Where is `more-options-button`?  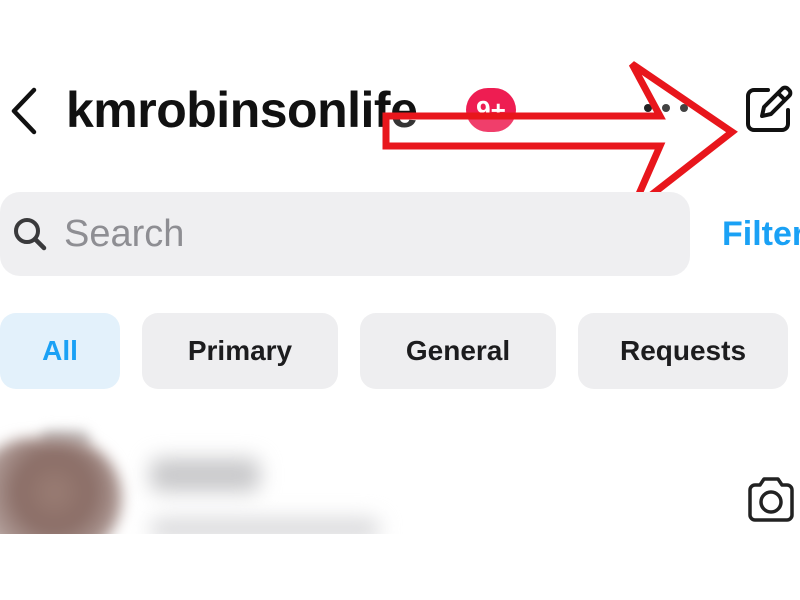
more-options-button is located at coordinates (666, 108).